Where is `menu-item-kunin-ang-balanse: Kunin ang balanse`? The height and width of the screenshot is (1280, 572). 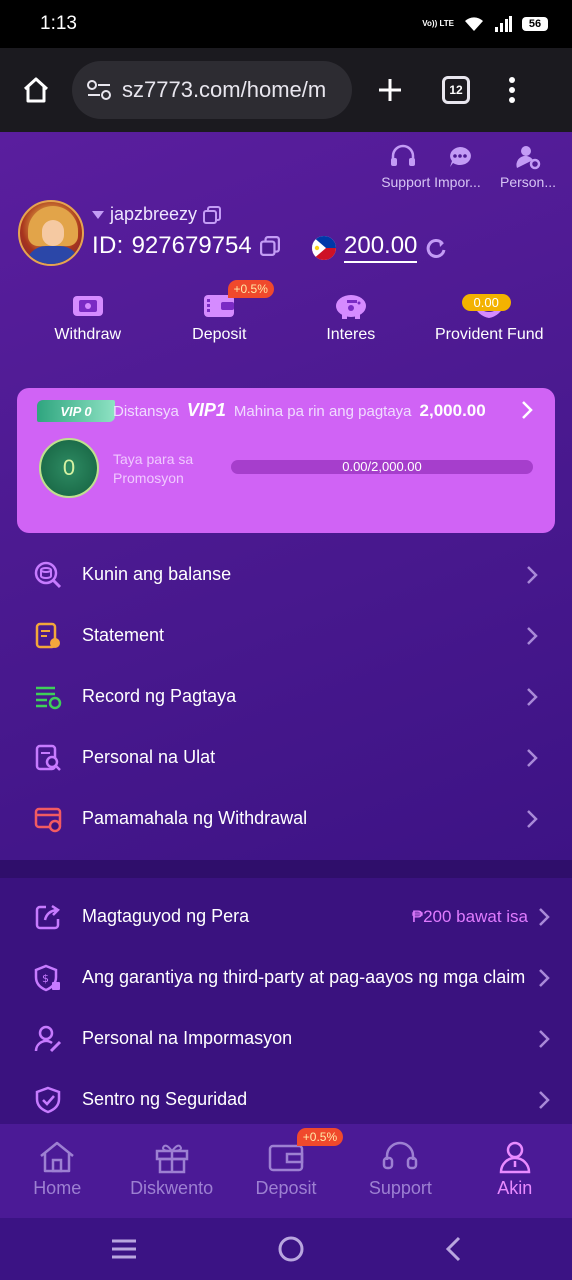 menu-item-kunin-ang-balanse: Kunin ang balanse is located at coordinates (286, 574).